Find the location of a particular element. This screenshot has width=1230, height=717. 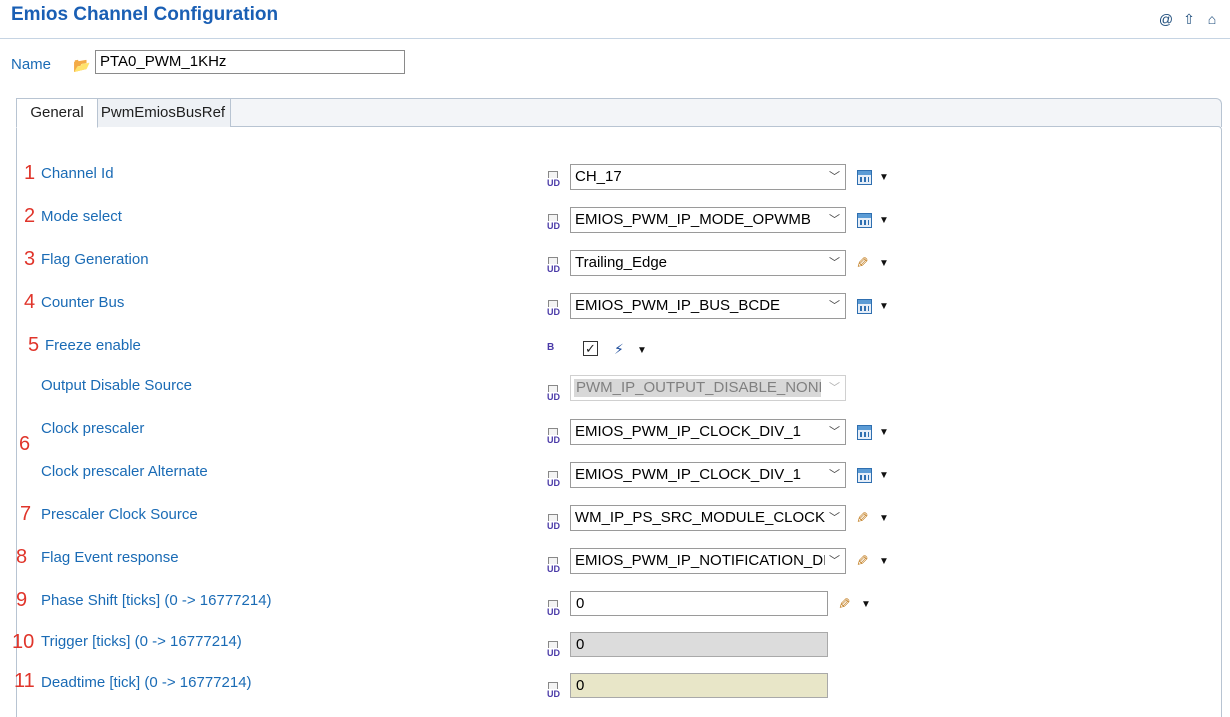

clock-prescaler-alternate-combo: EMIOS_PWM_IP_CLOCK_DIV_1 ﹀ is located at coordinates (708, 475).